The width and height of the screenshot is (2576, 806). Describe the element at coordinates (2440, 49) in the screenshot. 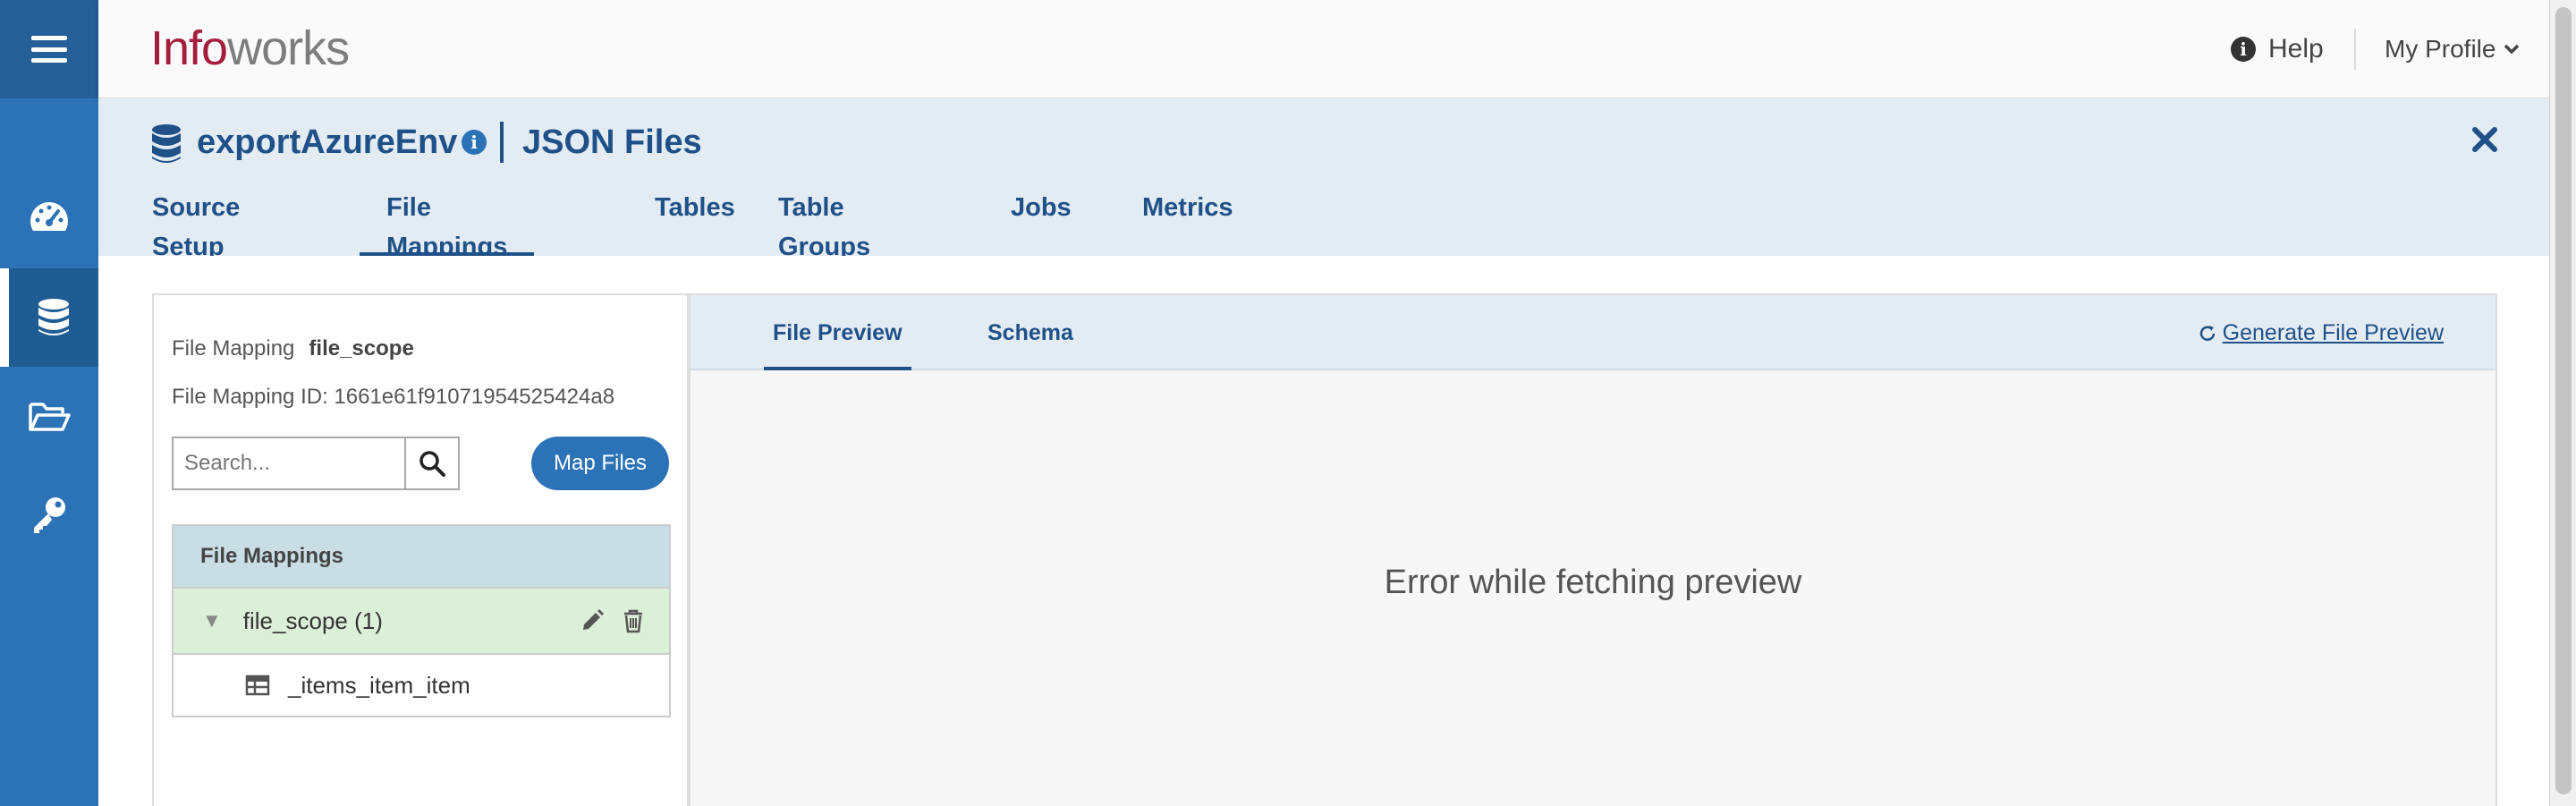

I see `profile-label: My Profile` at that location.